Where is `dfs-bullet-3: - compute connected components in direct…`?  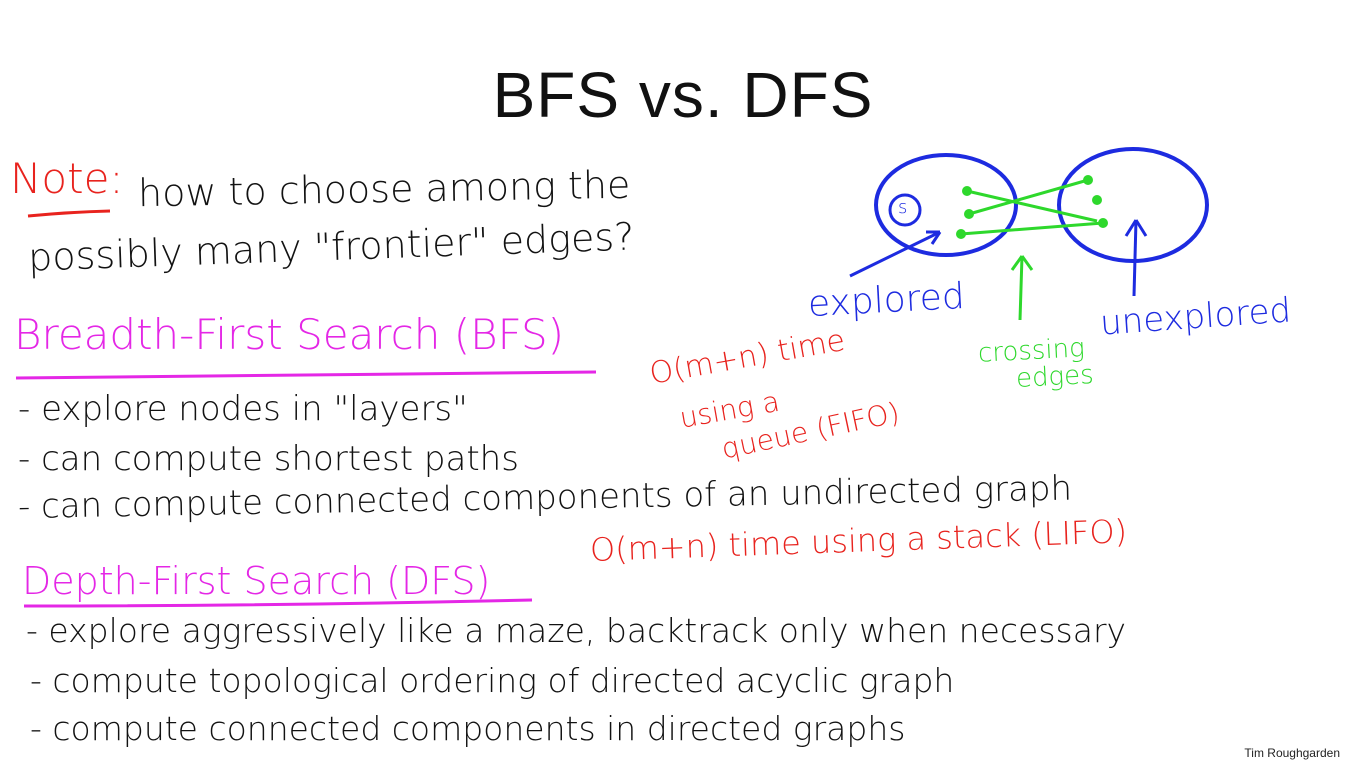
dfs-bullet-3: - compute connected components in direct… is located at coordinates (468, 728).